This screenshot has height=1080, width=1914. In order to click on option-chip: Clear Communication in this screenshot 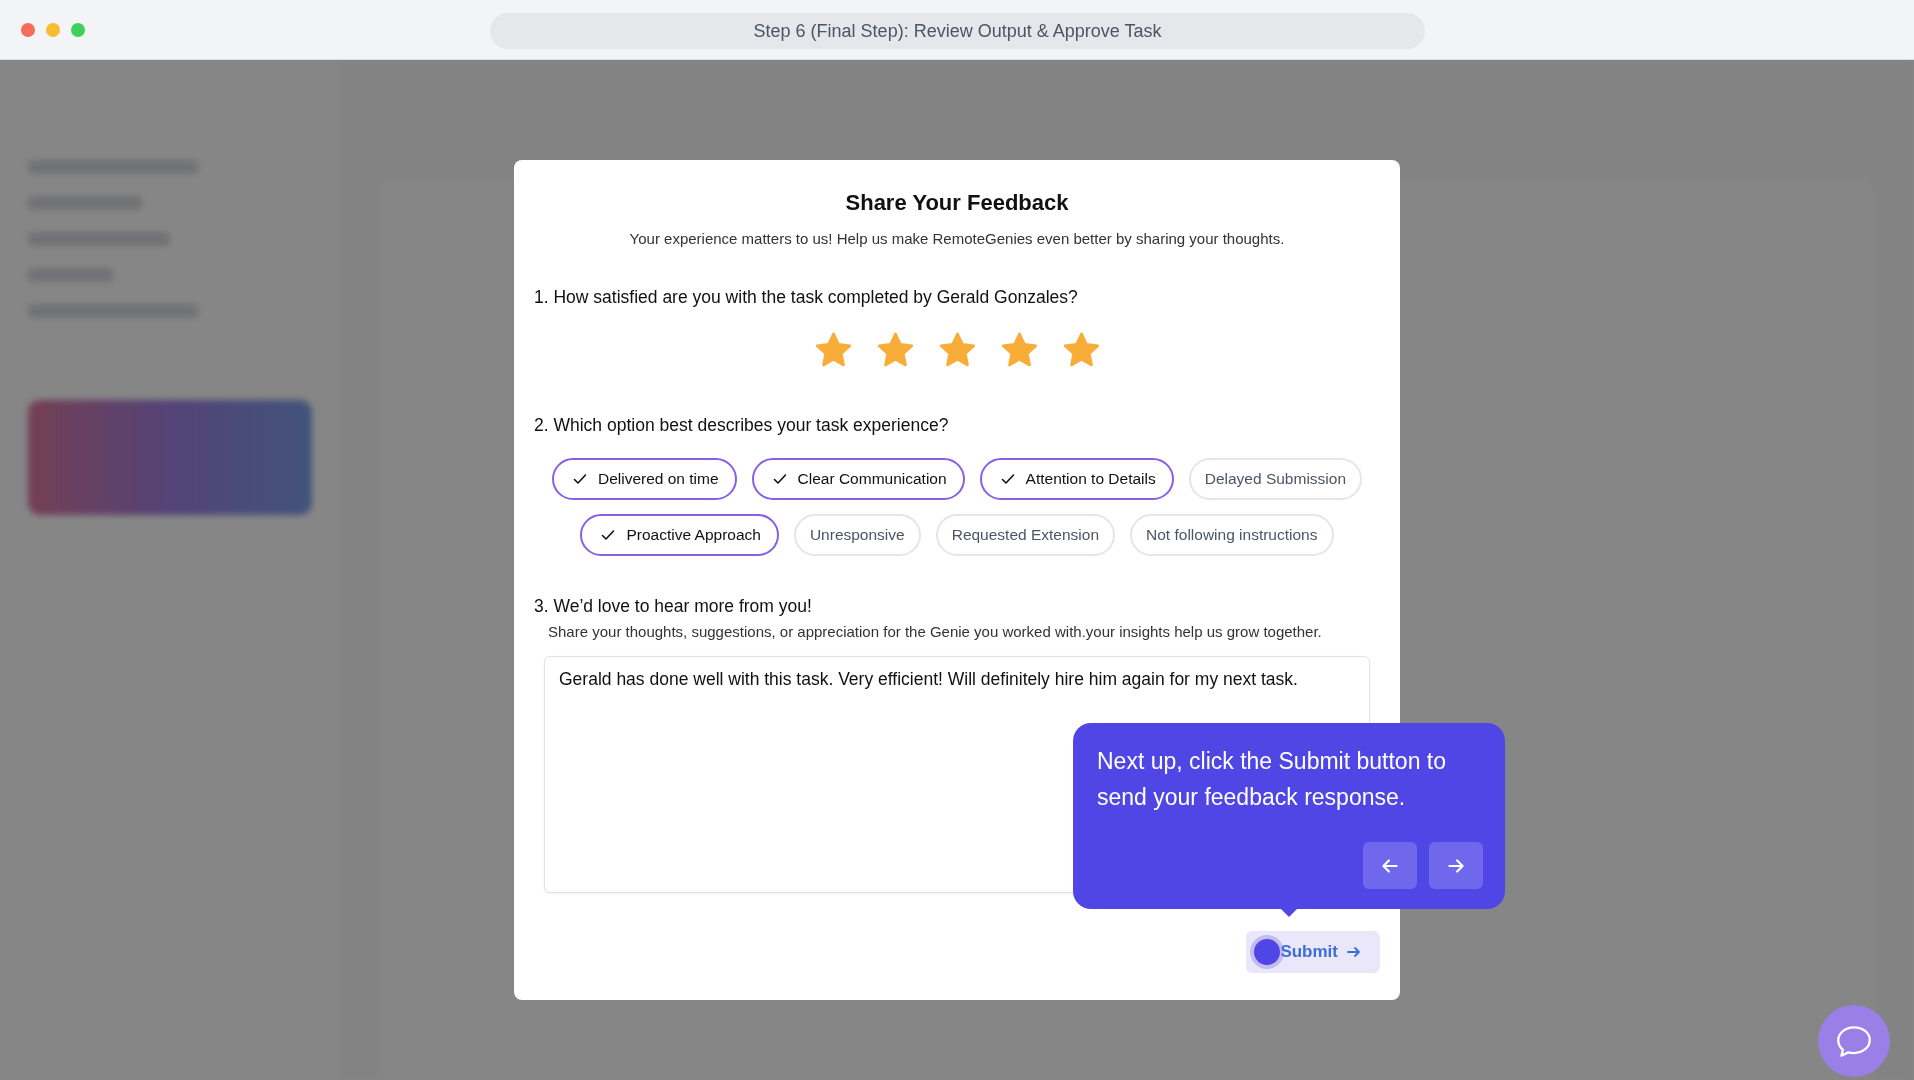, I will do `click(858, 479)`.